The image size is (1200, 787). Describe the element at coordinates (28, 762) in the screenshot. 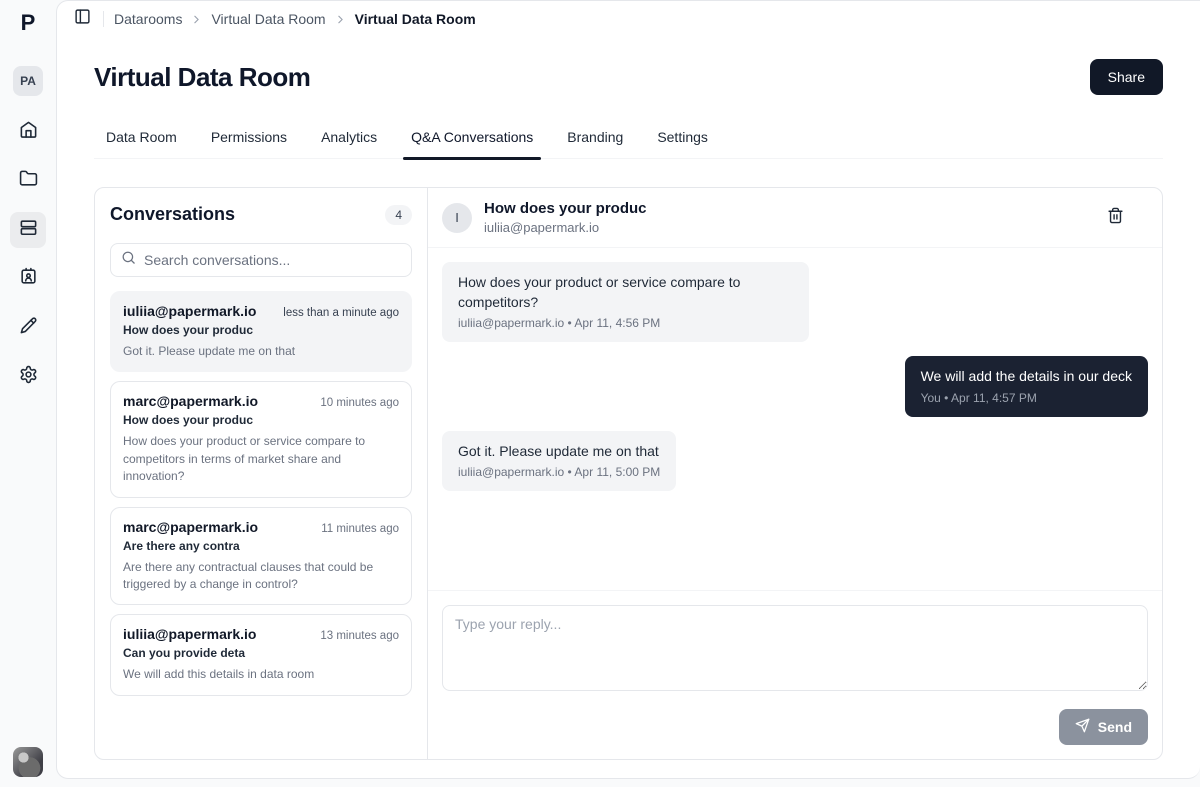

I see `user-avatar` at that location.